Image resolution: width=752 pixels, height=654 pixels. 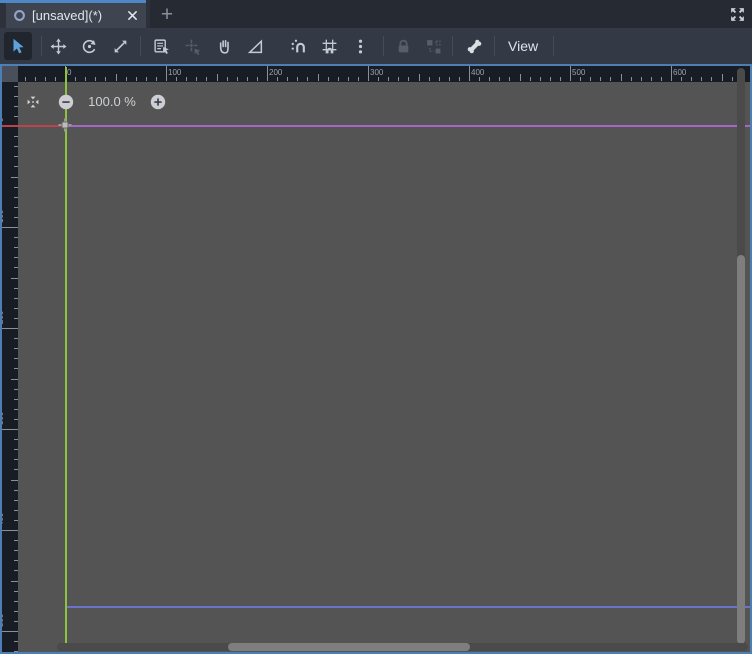 I want to click on zoom-reset-button: 100.0 %, so click(x=112, y=102).